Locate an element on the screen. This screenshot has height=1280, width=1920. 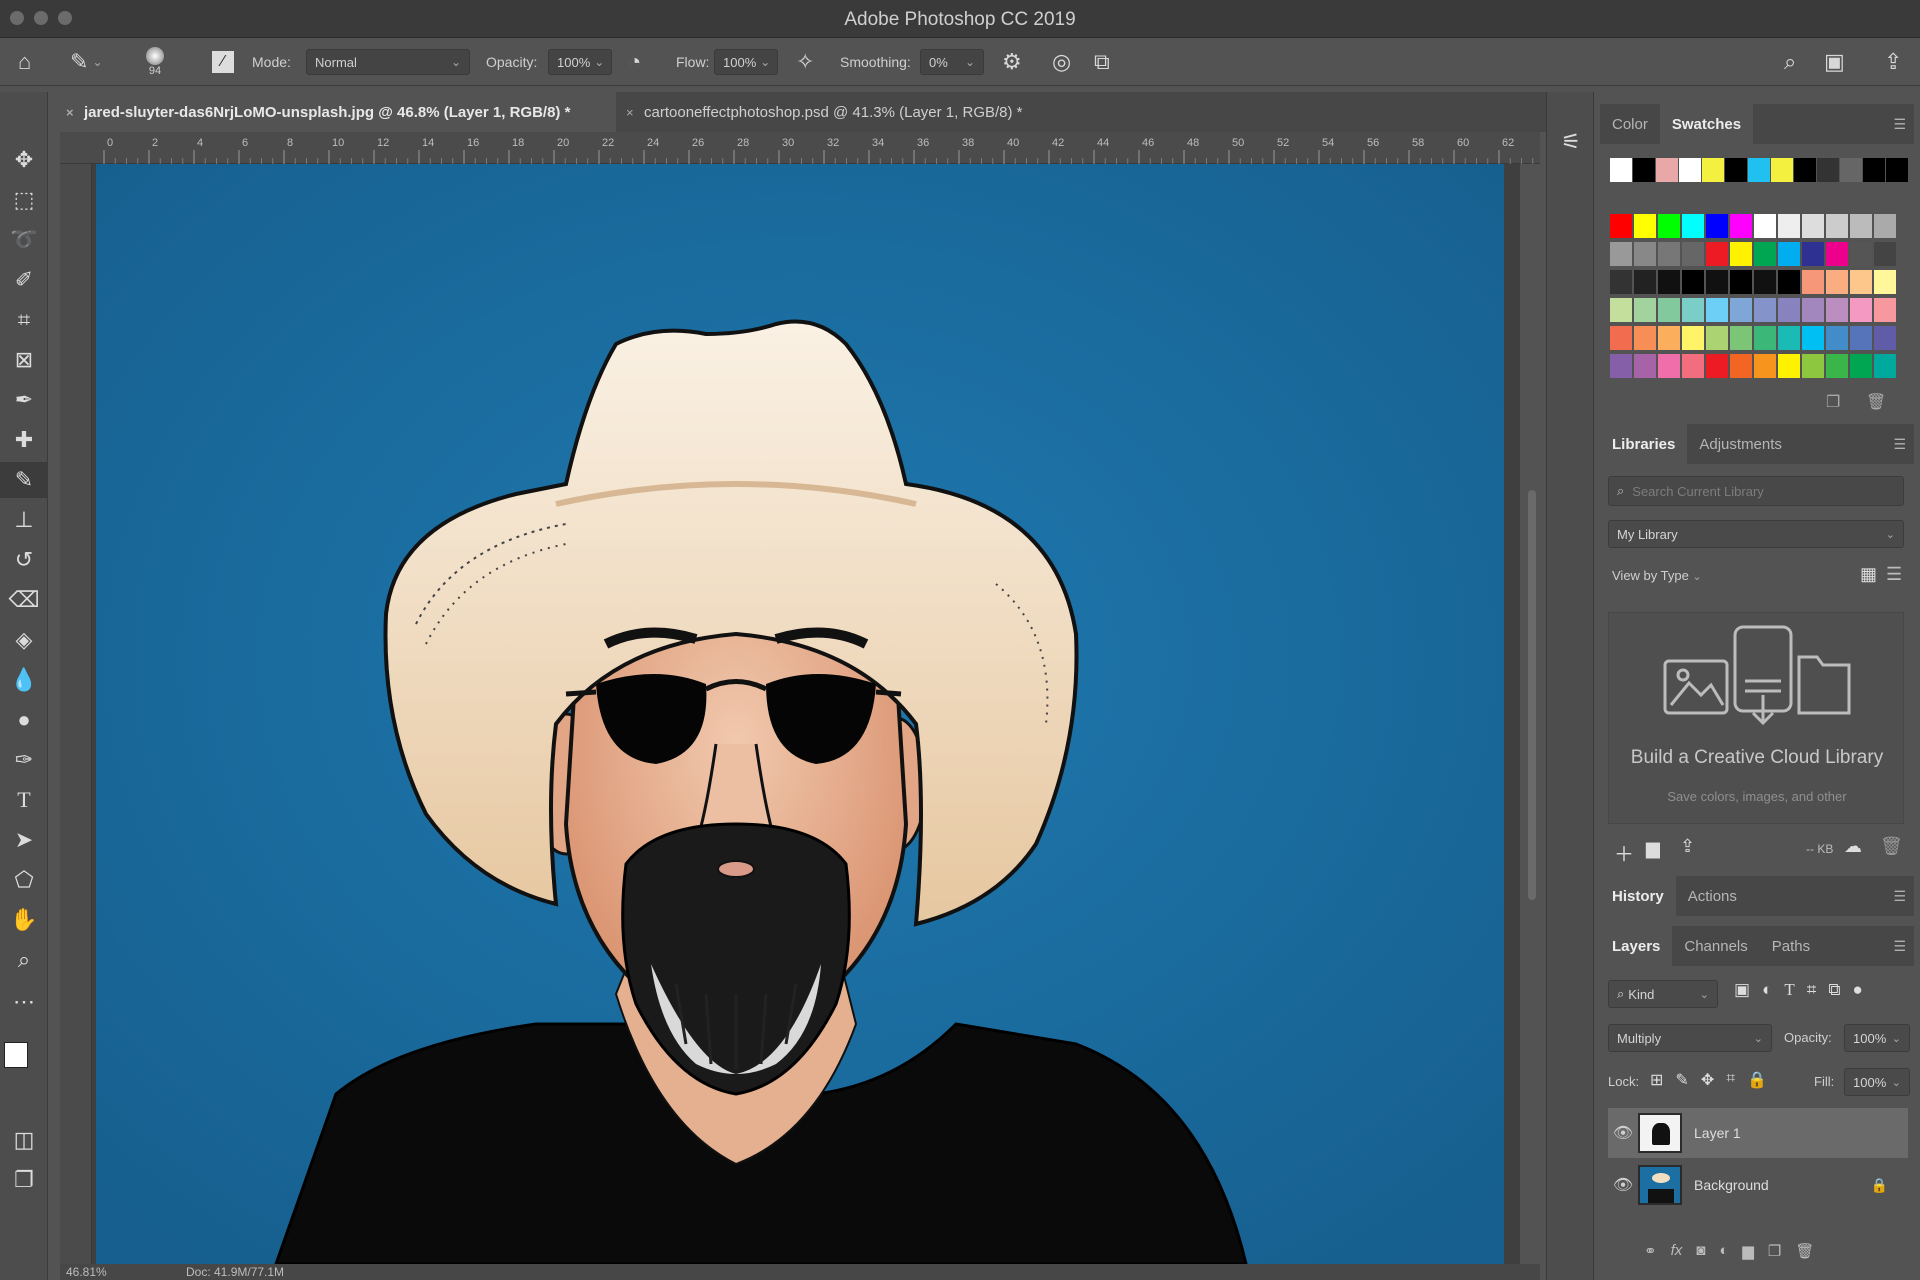
pixel-filter-icon: ▣ is located at coordinates (1742, 990).